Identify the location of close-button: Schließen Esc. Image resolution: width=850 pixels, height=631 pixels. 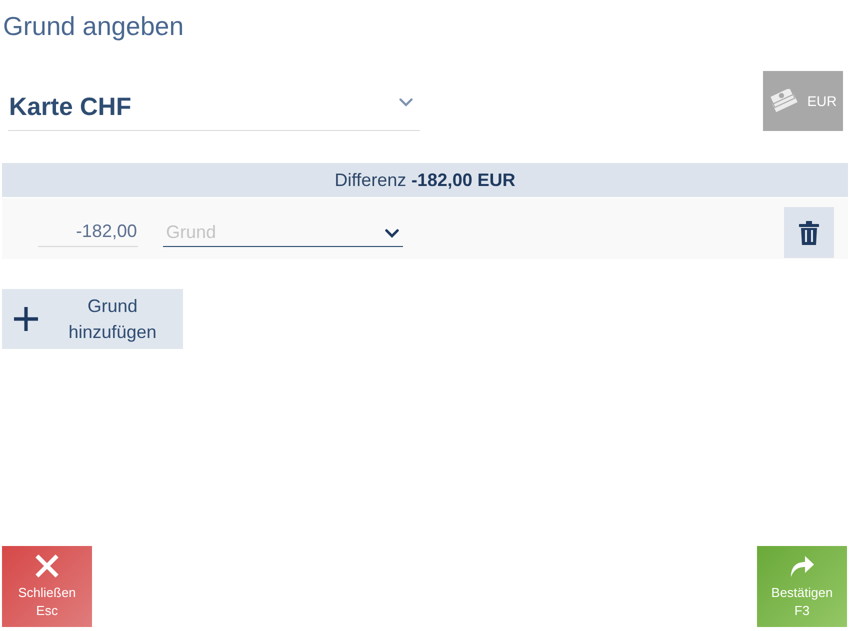
(47, 586).